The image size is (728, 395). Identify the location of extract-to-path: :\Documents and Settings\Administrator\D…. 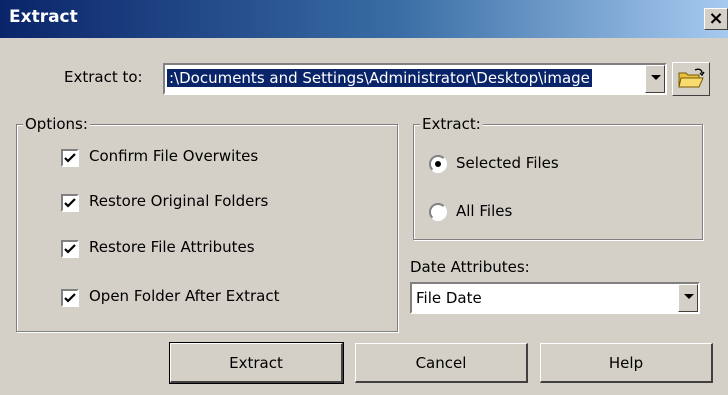
(379, 78).